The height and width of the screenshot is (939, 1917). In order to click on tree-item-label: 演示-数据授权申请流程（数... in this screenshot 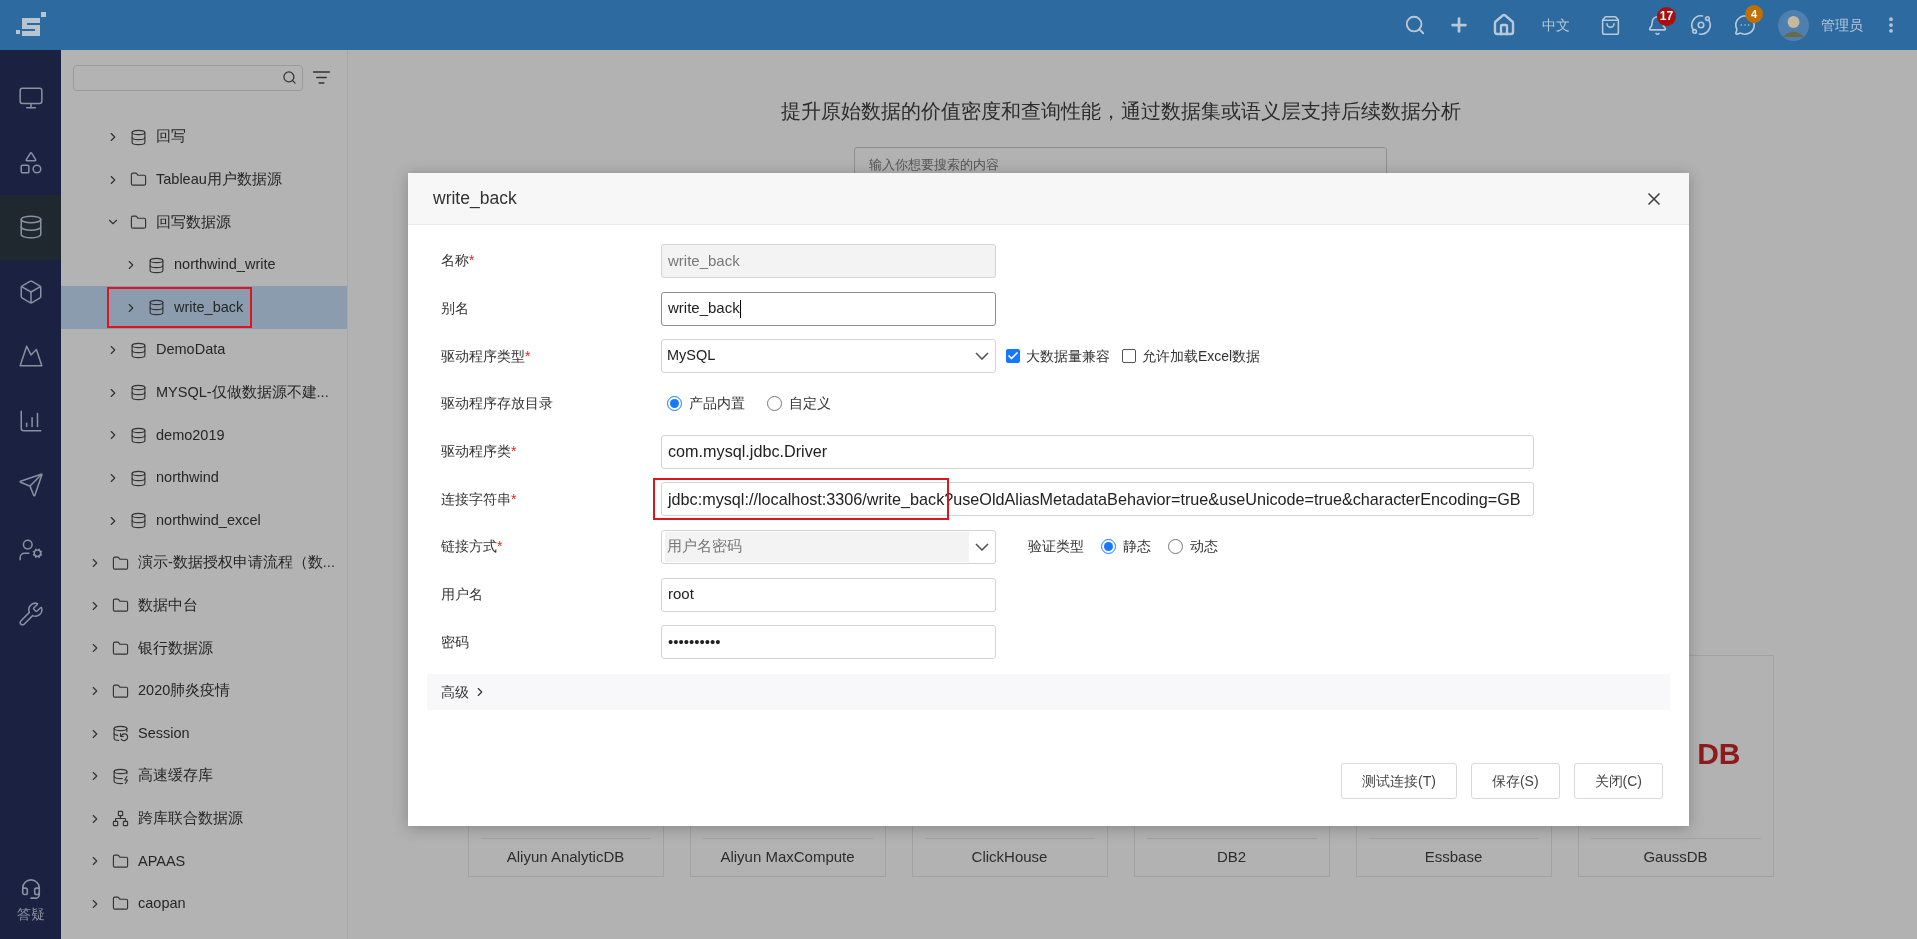, I will do `click(236, 563)`.